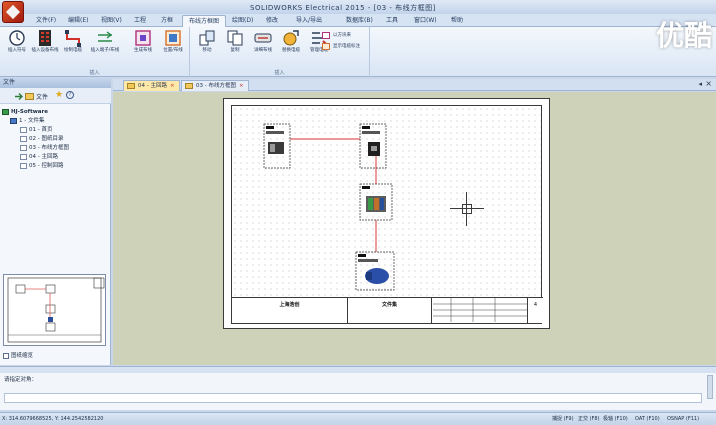 This screenshot has height=425, width=716. I want to click on app-logo-button, so click(13, 12).